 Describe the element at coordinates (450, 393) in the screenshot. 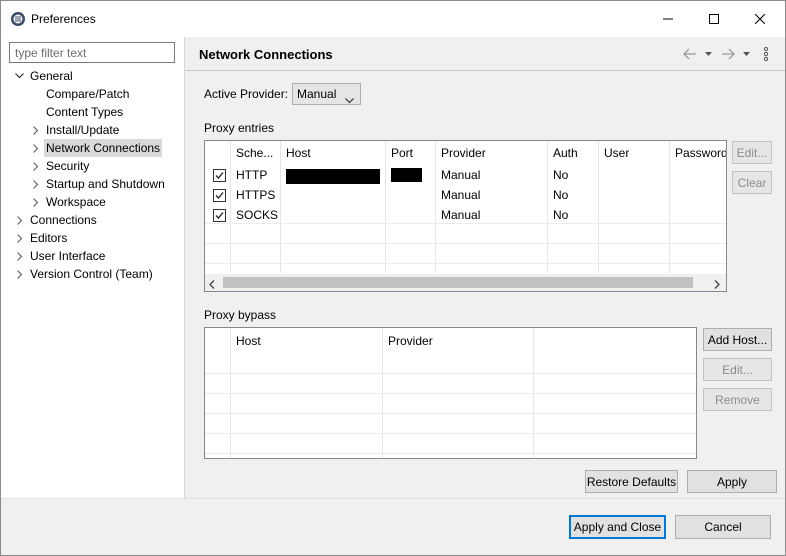

I see `proxy-bypass-table: Host Provider` at that location.